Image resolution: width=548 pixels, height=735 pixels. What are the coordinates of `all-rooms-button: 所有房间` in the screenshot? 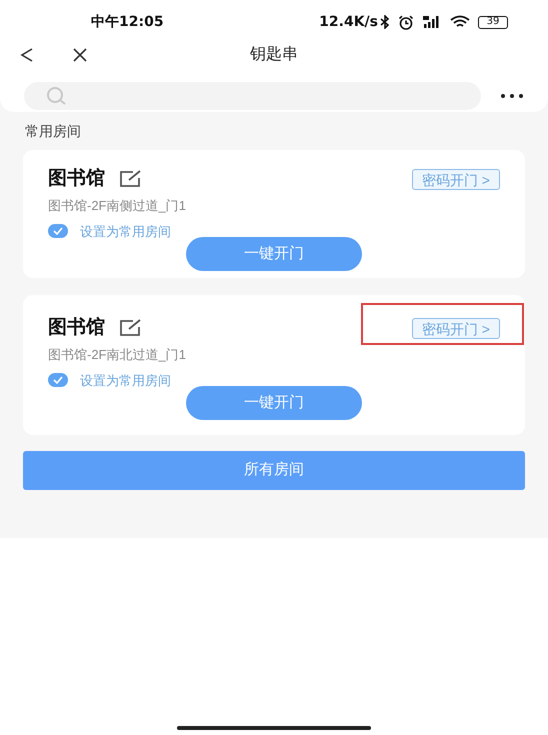 It's located at (274, 470).